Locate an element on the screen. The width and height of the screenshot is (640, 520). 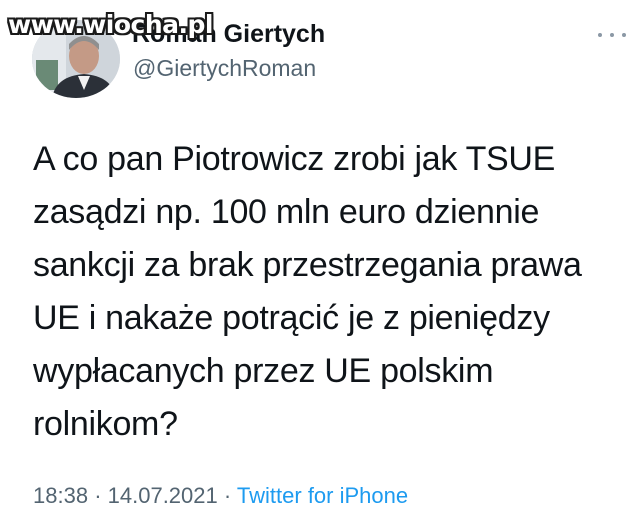
watermark: www.wiocha.pl is located at coordinates (110, 24).